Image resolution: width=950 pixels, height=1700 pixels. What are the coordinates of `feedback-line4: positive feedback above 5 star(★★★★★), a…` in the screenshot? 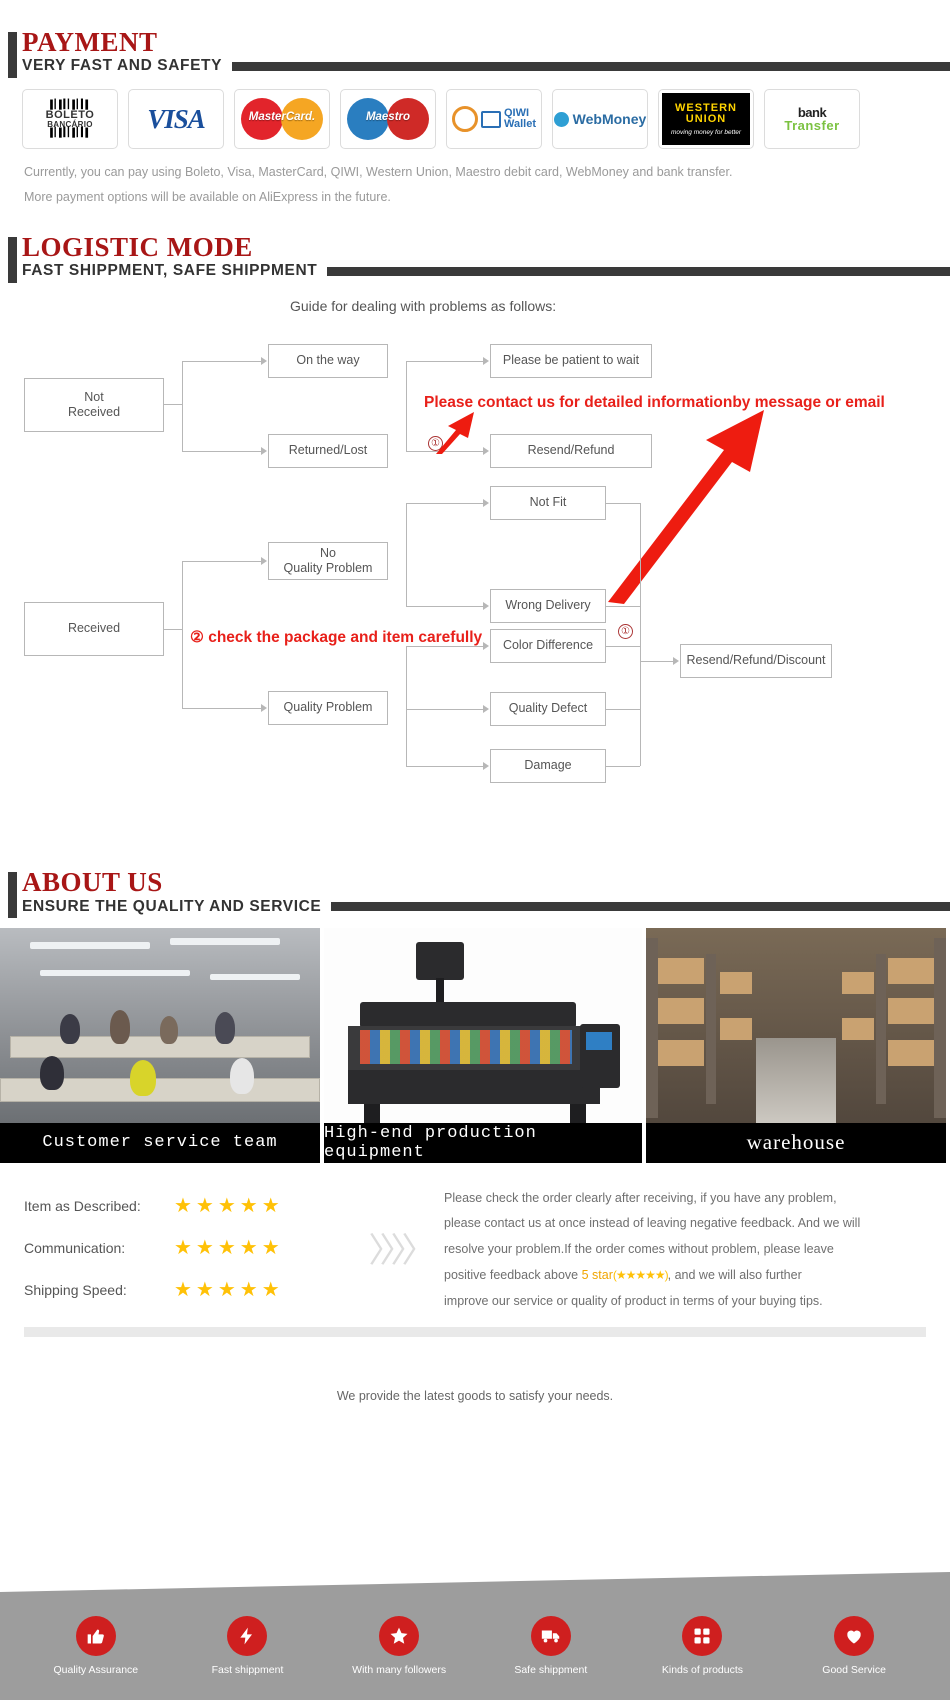 It's located at (685, 1275).